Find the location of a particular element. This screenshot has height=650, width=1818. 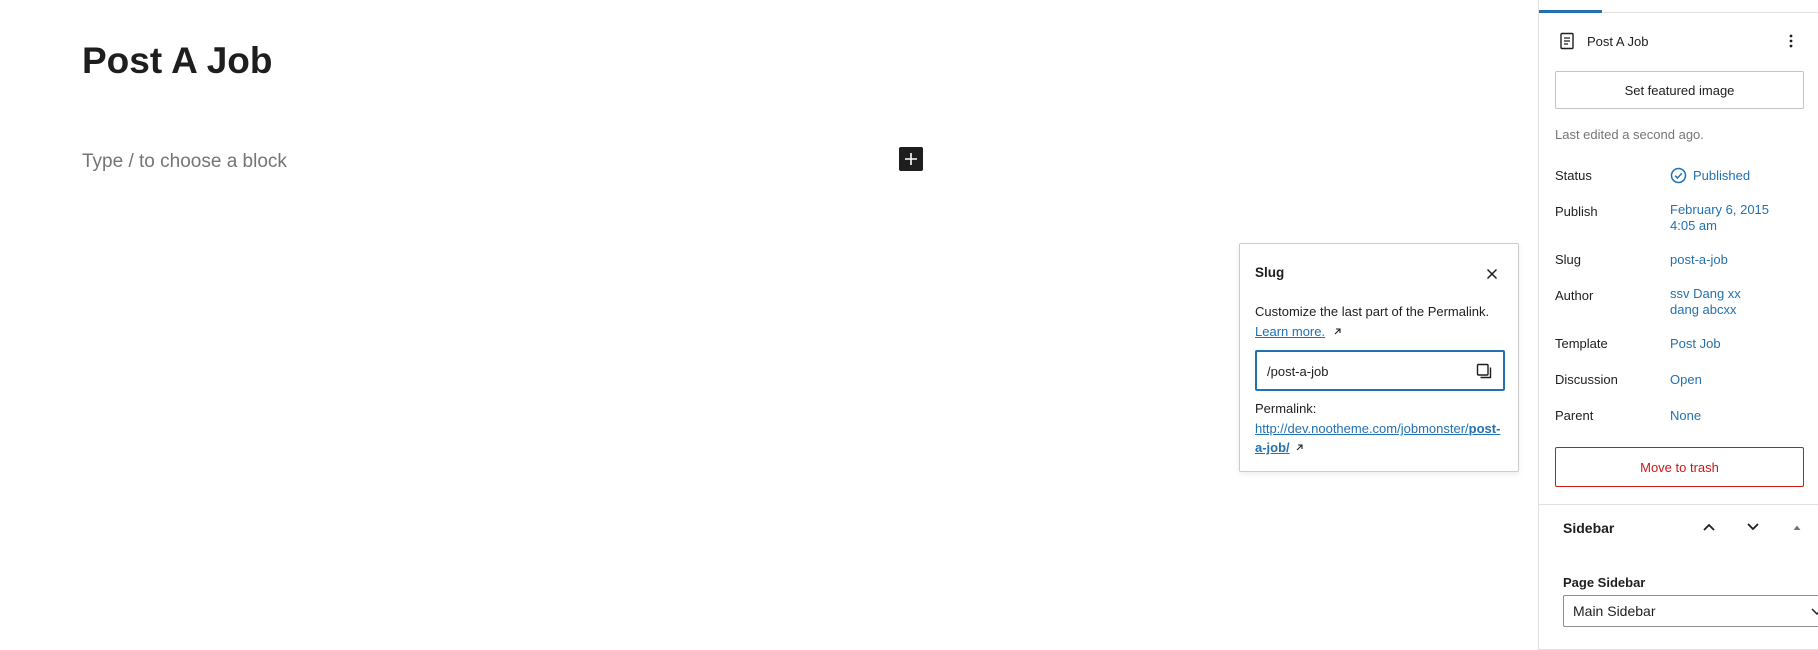

block-inserter-button is located at coordinates (911, 159).